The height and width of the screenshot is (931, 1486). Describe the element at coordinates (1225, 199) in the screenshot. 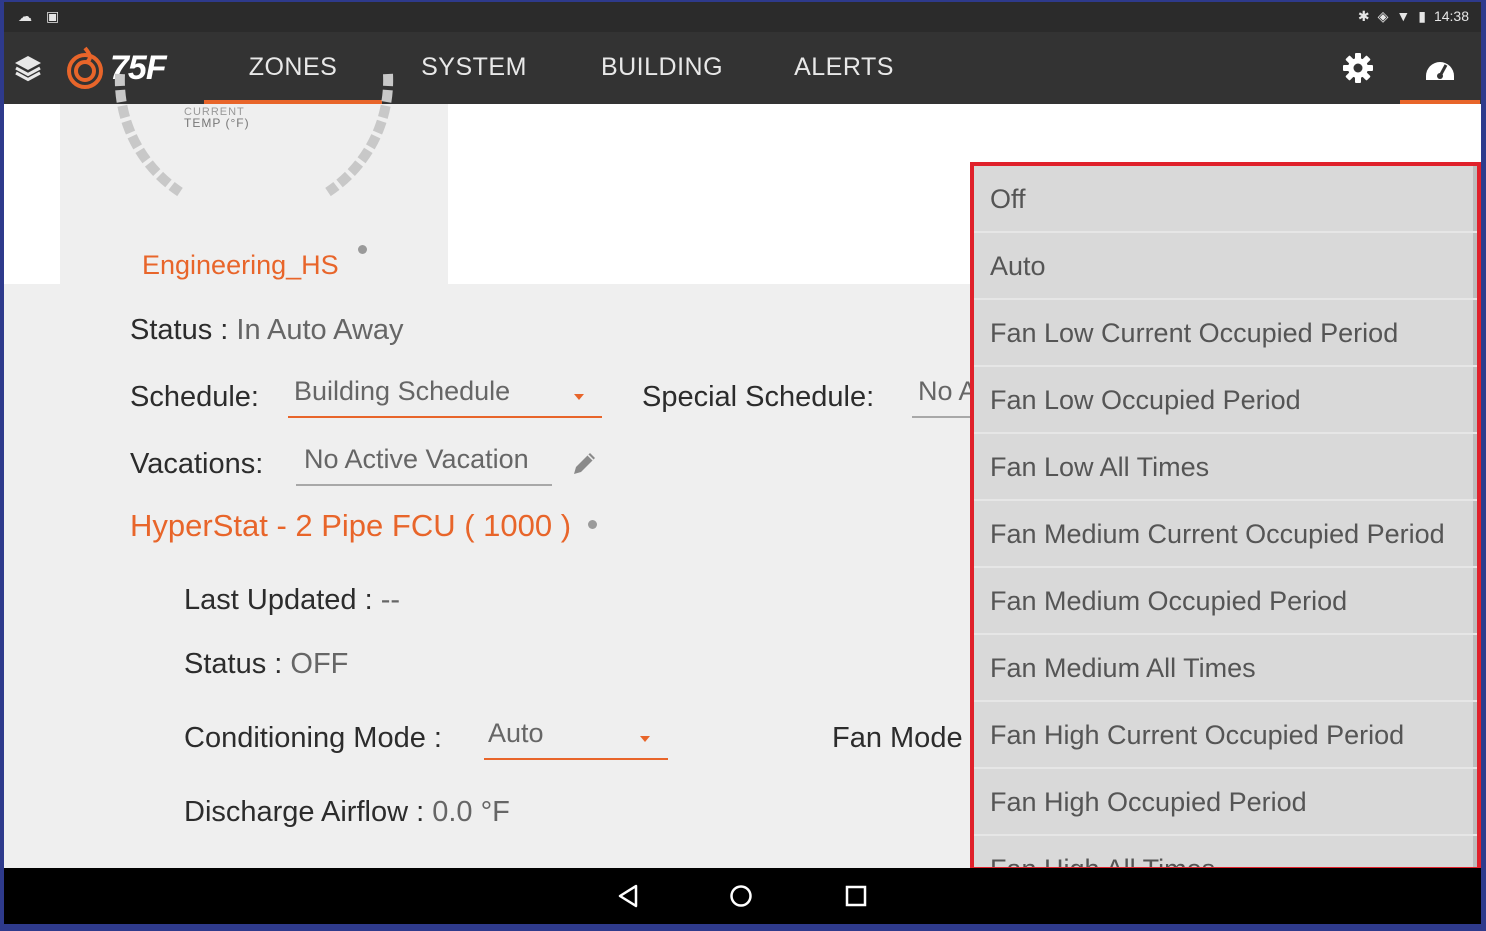

I see `fan-mode-option-off: Off` at that location.